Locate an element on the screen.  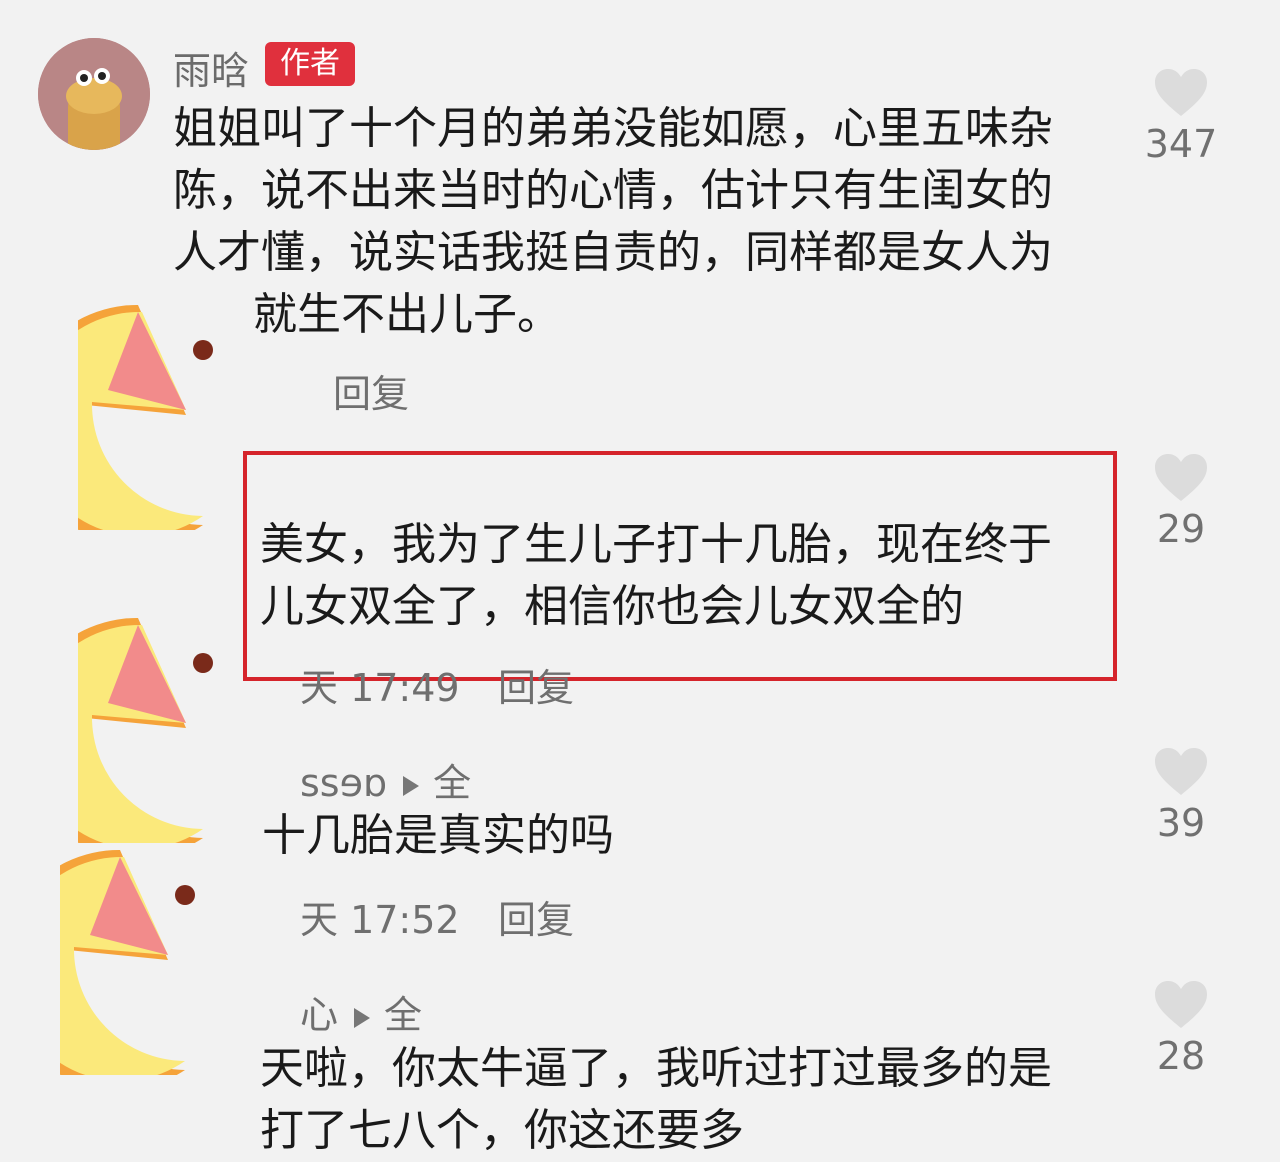
comment-line: 姐姐叫了十个月的弟弟没能如愿，心里五味杂 is located at coordinates (613, 128).